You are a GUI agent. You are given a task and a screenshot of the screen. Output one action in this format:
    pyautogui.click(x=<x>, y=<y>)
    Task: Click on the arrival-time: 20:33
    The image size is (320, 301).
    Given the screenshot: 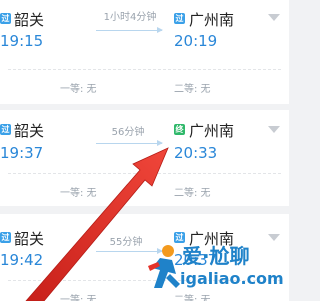 What is the action you would take?
    pyautogui.click(x=196, y=153)
    